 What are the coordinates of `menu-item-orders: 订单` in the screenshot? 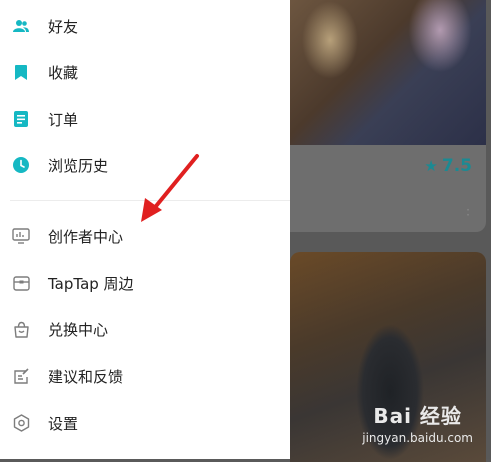 It's located at (145, 119).